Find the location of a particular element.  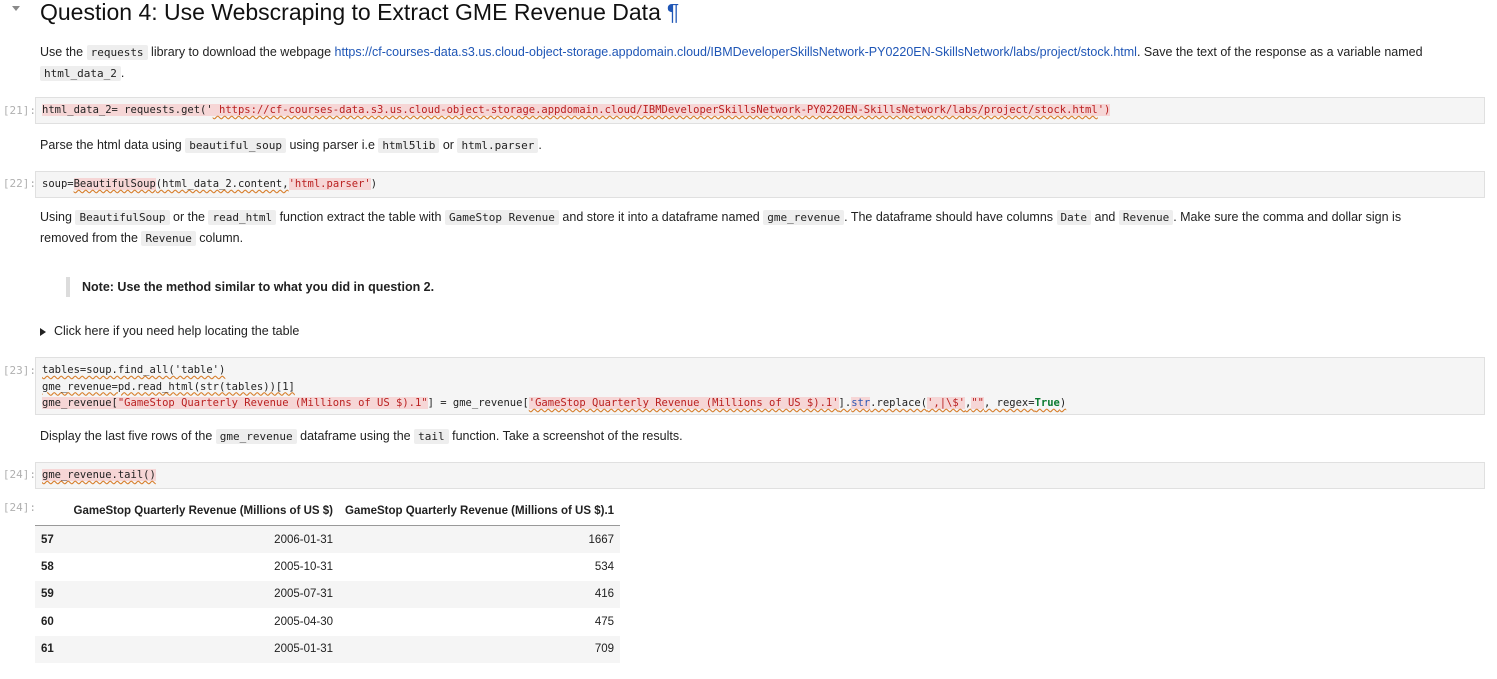

table-row: 58 2005-10-31 534 is located at coordinates (327, 566).